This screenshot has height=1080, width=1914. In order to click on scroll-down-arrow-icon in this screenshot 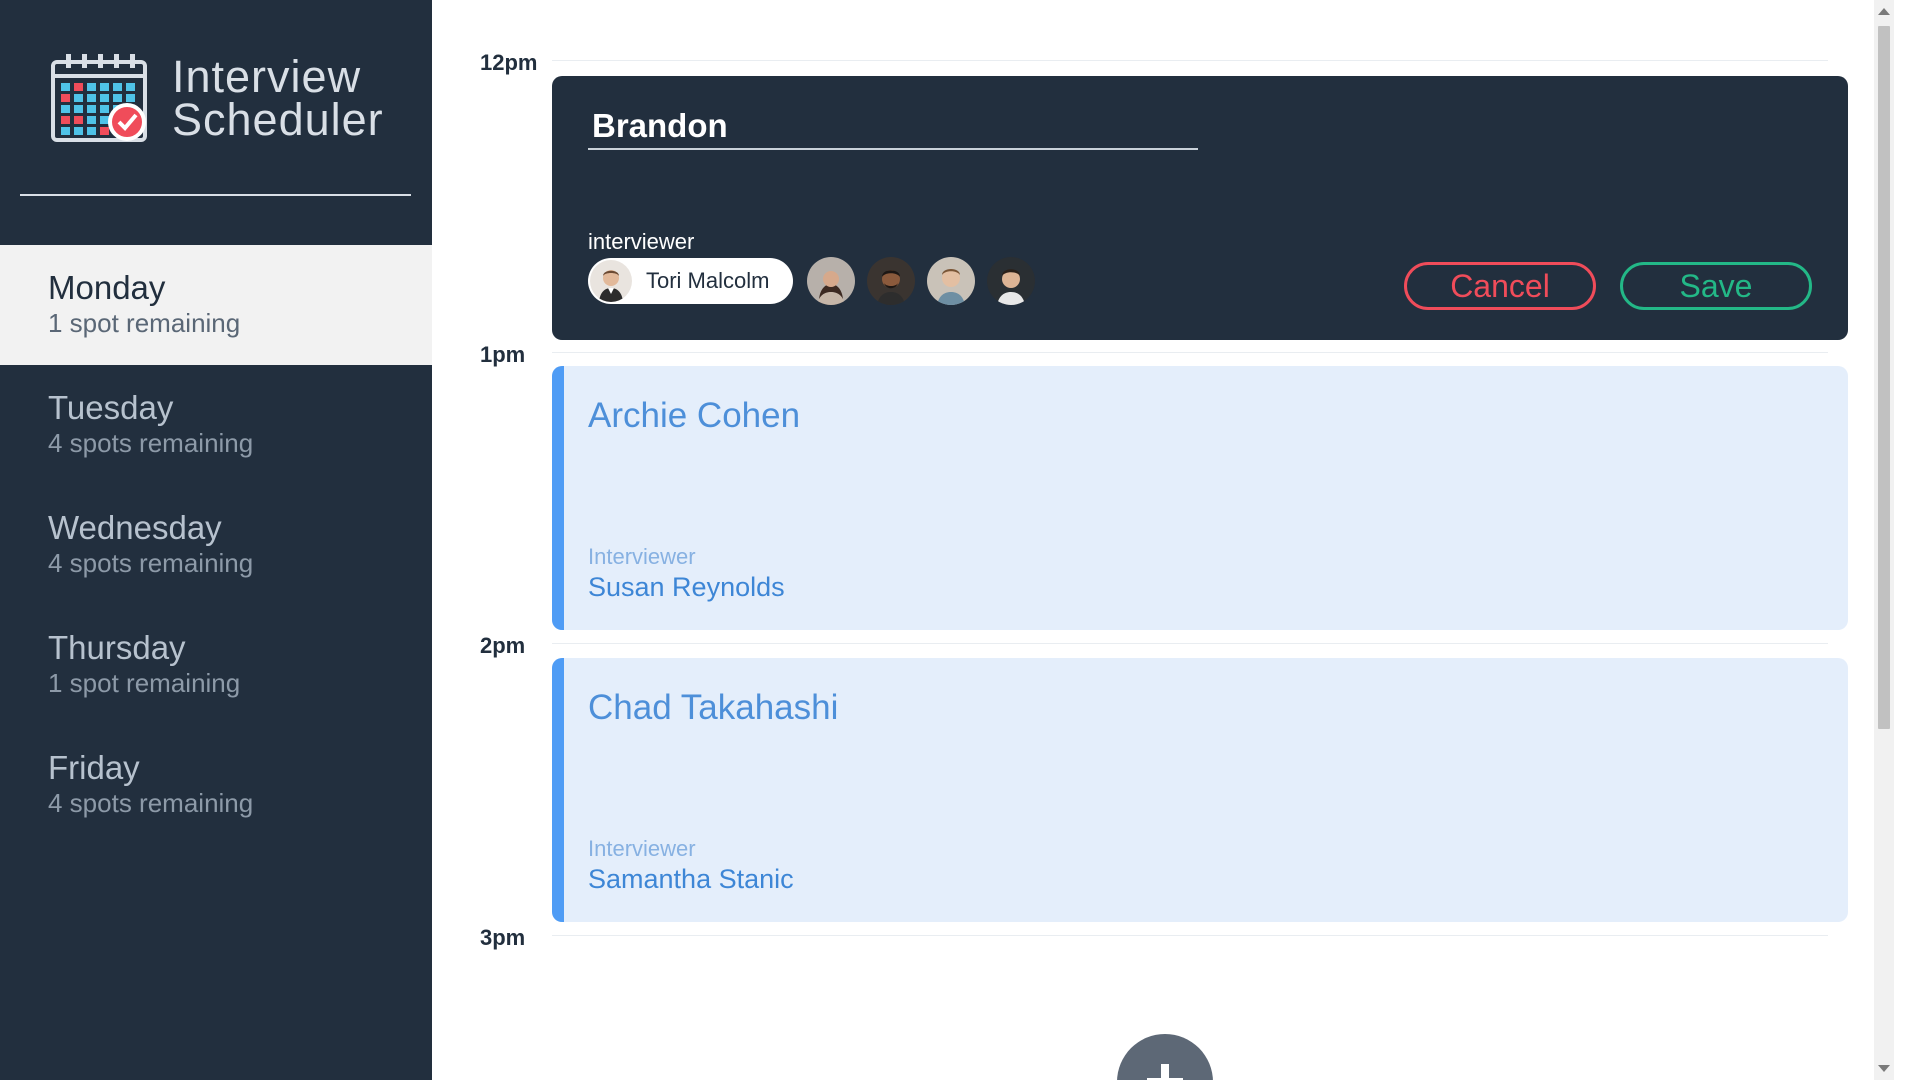, I will do `click(1884, 1068)`.